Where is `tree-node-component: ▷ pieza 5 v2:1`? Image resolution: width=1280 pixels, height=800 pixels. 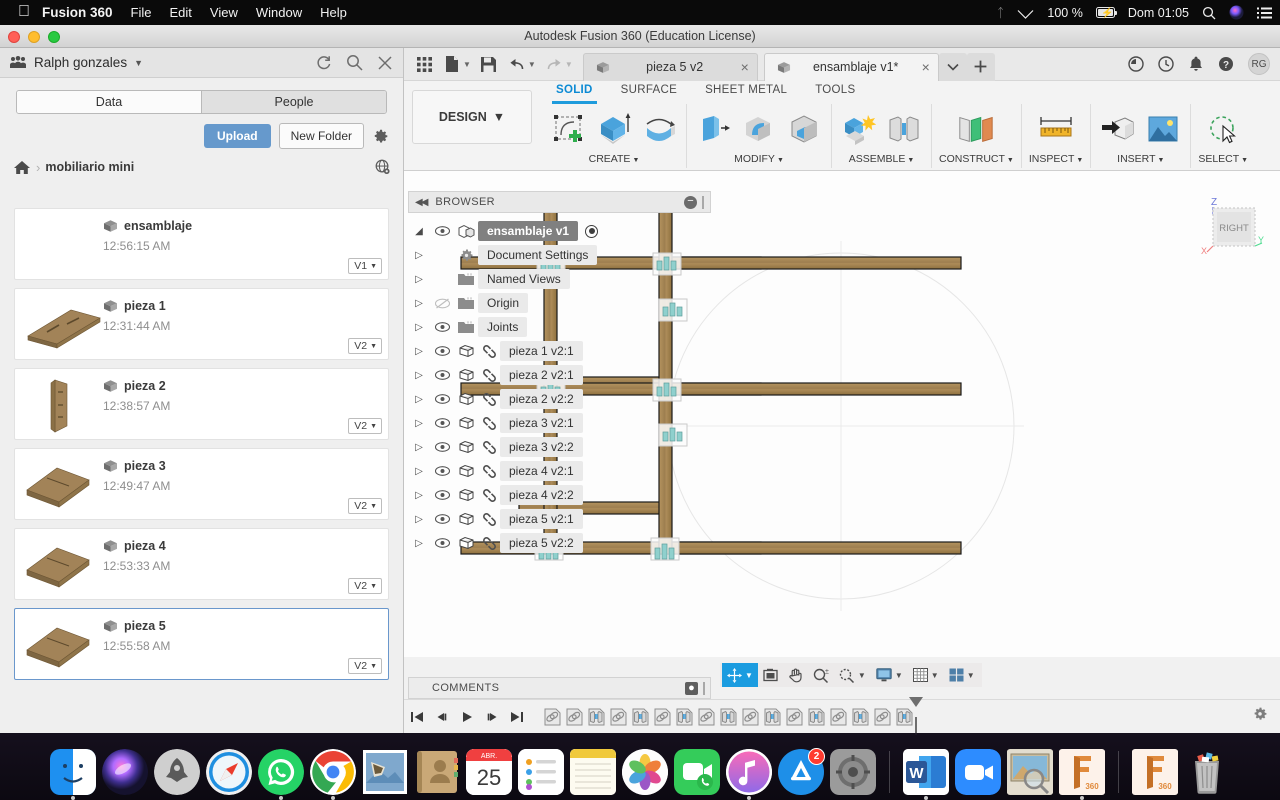 tree-node-component: ▷ pieza 5 v2:1 is located at coordinates (559, 519).